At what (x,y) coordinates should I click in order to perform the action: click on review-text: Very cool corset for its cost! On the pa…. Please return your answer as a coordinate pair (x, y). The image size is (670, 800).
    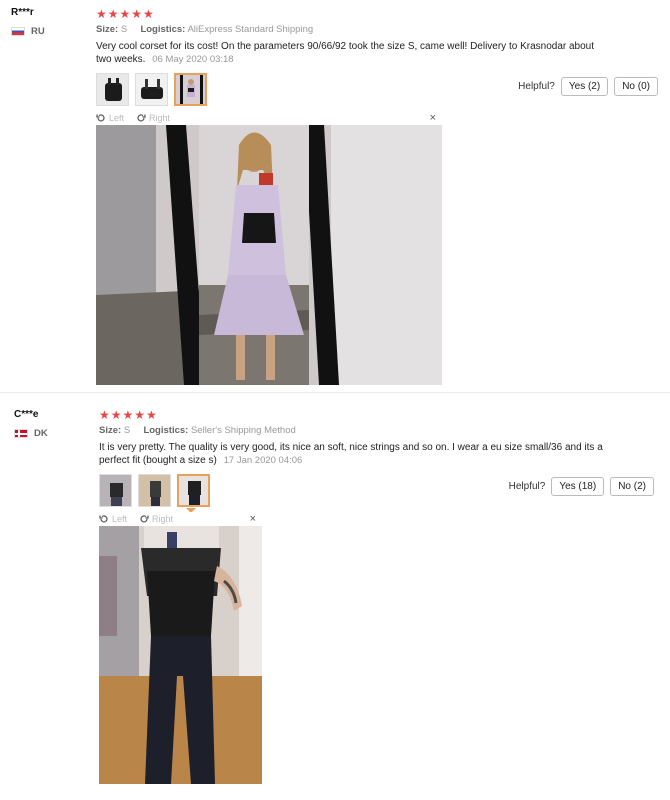
    Looking at the image, I should click on (351, 53).